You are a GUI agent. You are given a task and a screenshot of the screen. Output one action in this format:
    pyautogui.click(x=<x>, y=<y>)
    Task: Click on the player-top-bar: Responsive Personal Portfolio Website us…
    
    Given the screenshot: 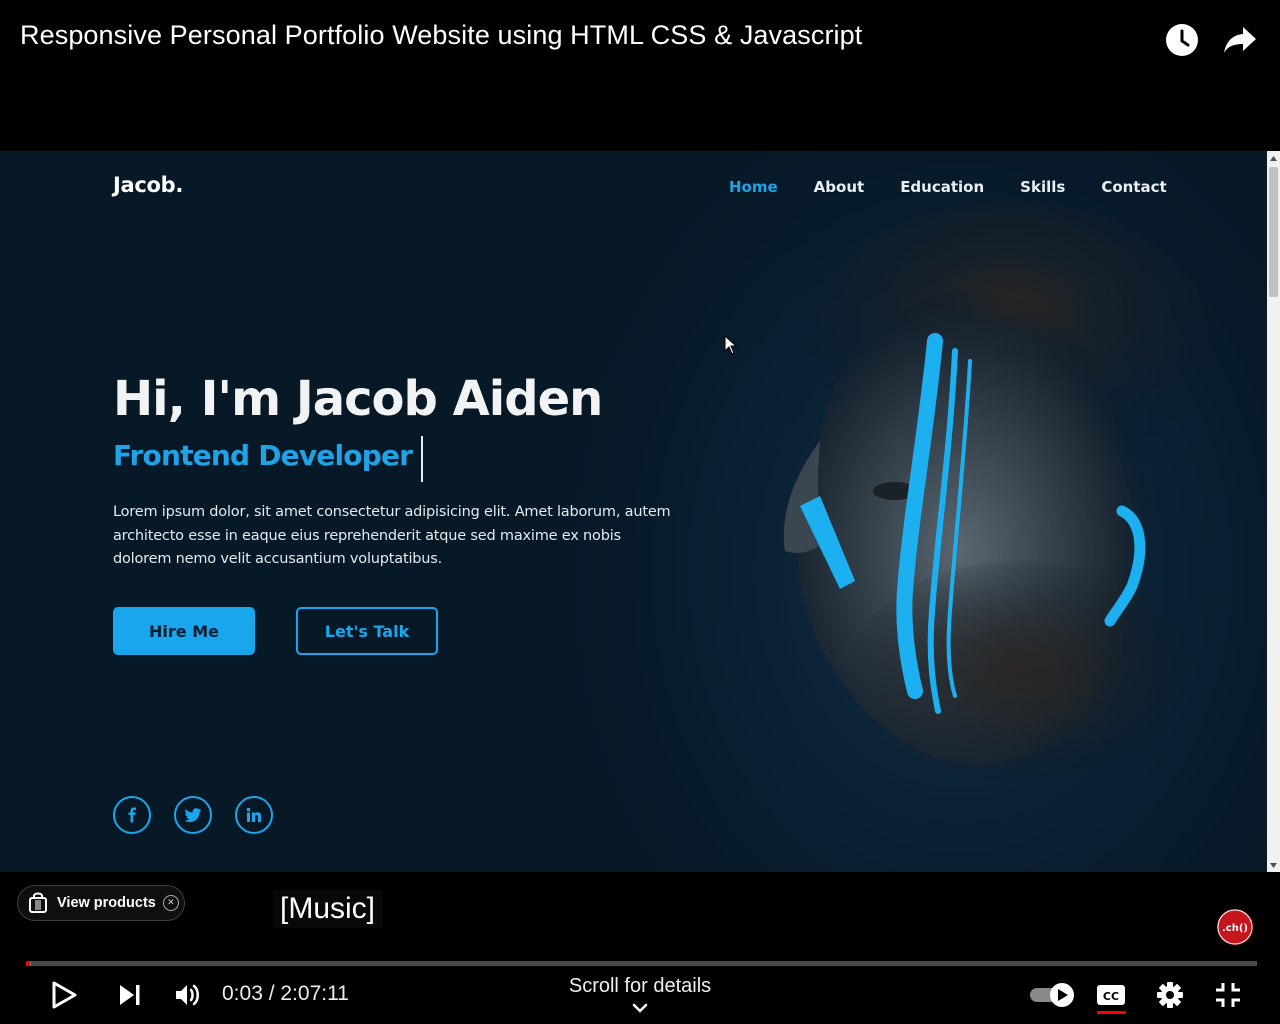 What is the action you would take?
    pyautogui.click(x=640, y=75)
    